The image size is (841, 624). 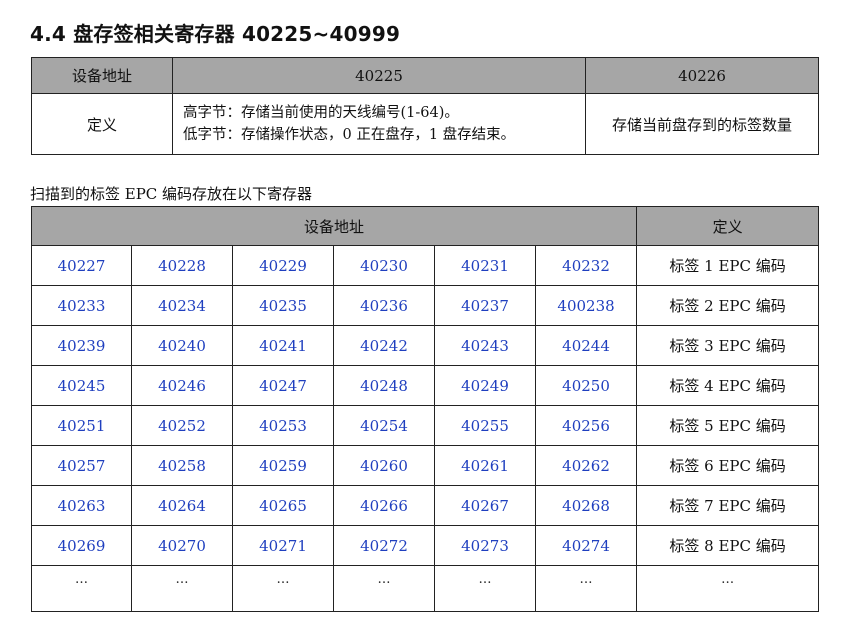 I want to click on register-address-cell: 40259, so click(x=283, y=465).